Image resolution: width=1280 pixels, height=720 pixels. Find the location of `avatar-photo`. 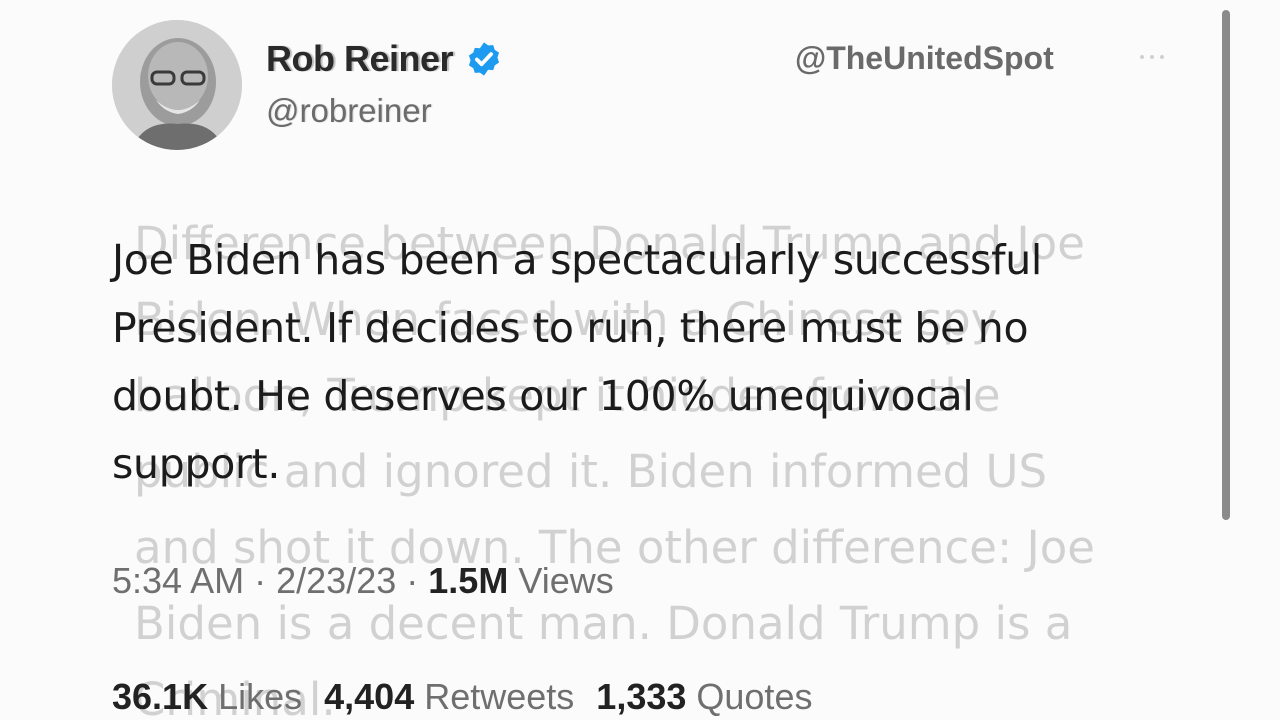

avatar-photo is located at coordinates (177, 85).